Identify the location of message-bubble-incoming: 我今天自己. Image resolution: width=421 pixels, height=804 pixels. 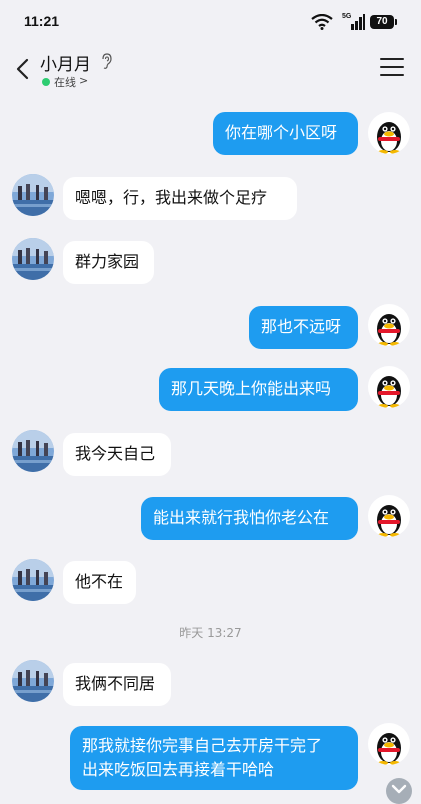
(117, 454).